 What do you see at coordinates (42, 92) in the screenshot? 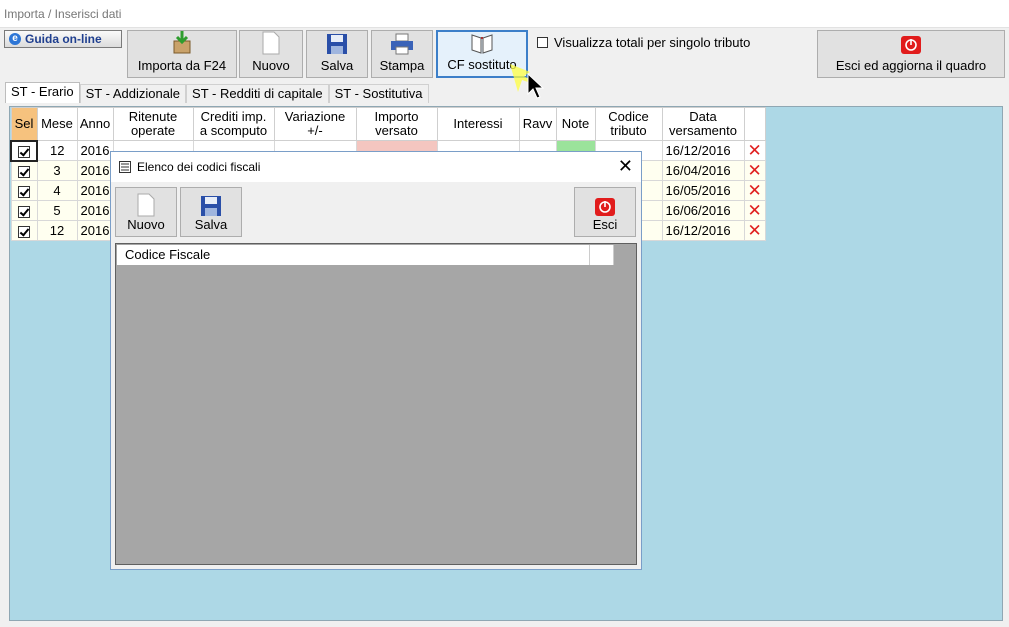
I see `tab-st-erario: ST - Erario` at bounding box center [42, 92].